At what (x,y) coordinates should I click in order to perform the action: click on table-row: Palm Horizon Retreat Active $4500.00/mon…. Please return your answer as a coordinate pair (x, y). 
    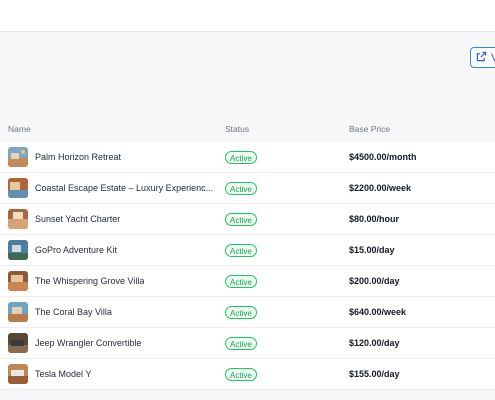
    Looking at the image, I should click on (247, 157).